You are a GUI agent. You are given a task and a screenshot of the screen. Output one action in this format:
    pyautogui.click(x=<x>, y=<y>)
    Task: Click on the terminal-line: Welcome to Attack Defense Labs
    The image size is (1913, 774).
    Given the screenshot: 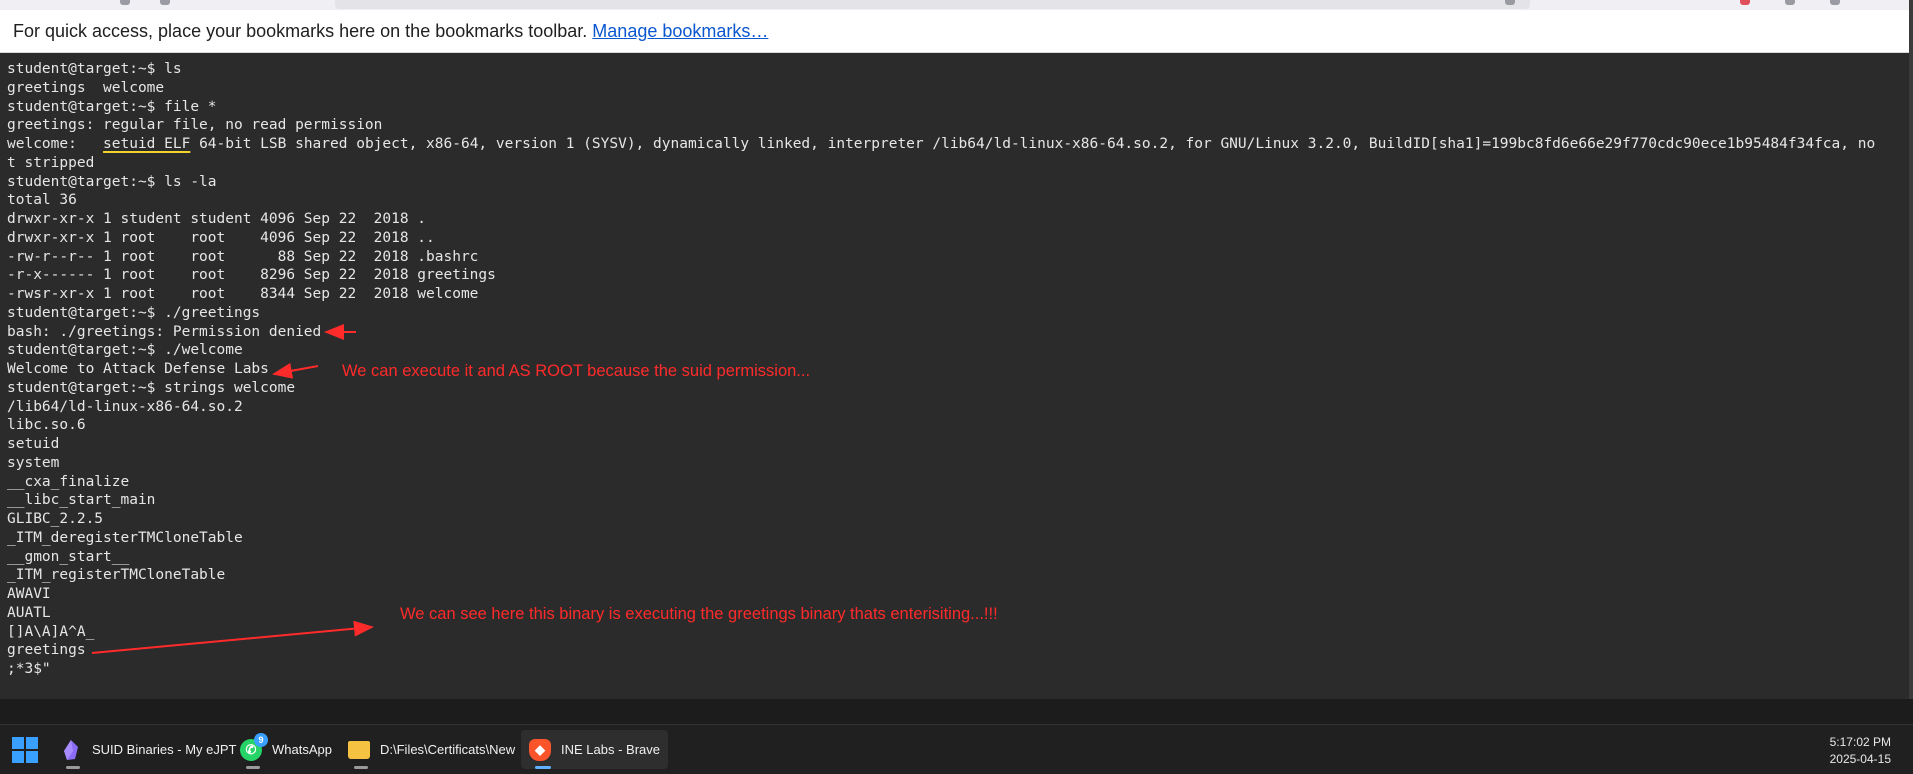 What is the action you would take?
    pyautogui.click(x=138, y=369)
    